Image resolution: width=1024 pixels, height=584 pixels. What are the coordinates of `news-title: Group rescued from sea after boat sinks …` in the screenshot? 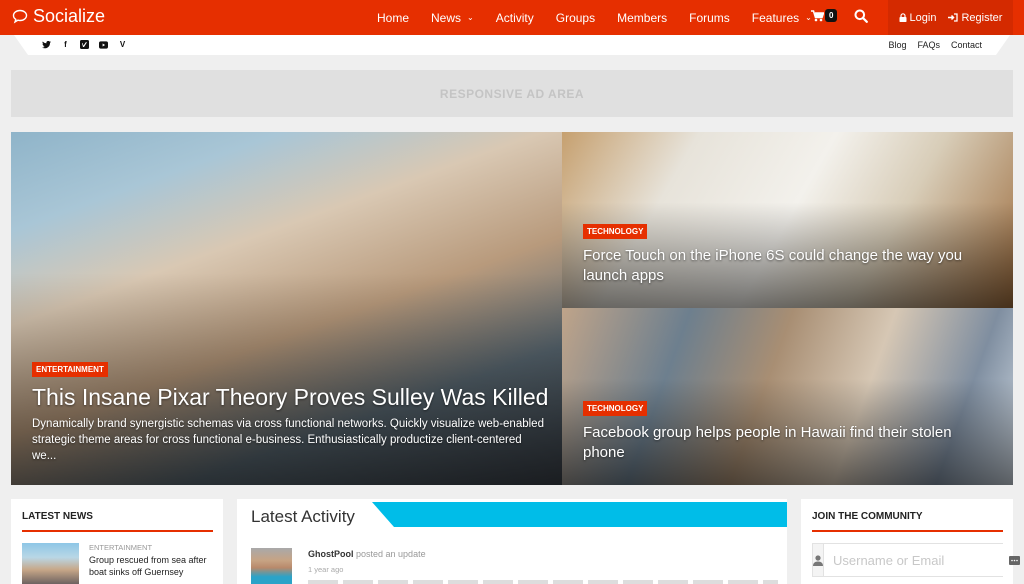 It's located at (154, 566).